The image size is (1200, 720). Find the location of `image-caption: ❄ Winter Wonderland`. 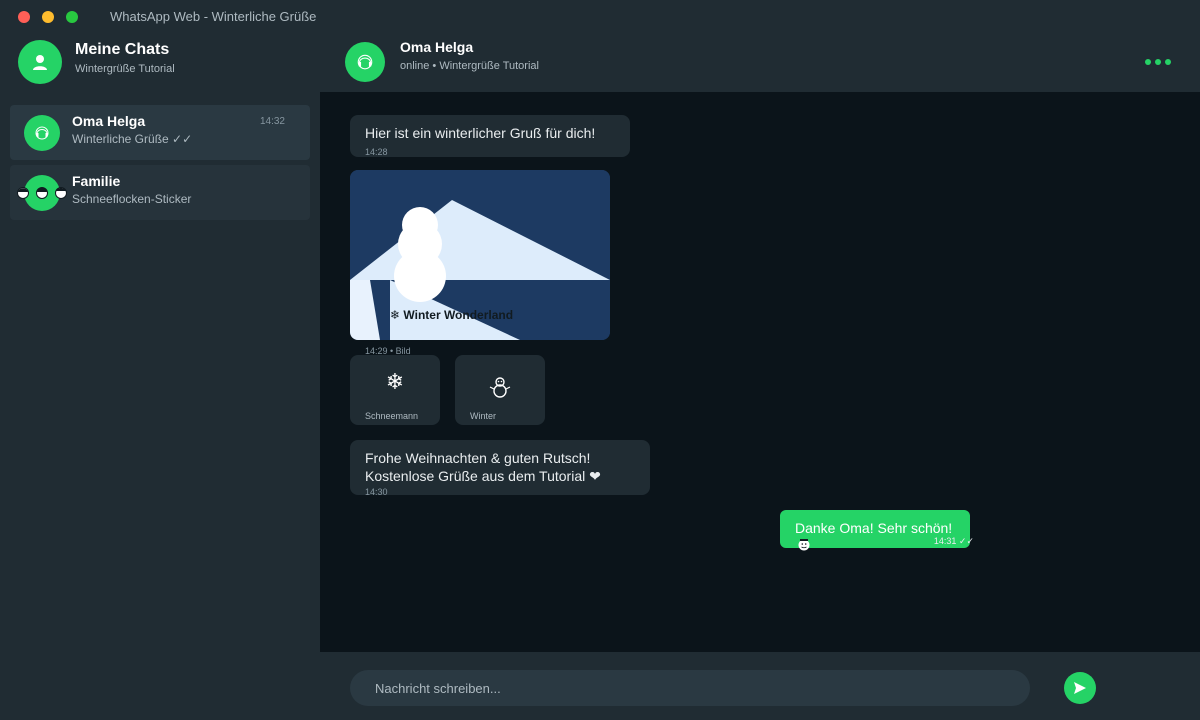

image-caption: ❄ Winter Wonderland is located at coordinates (452, 315).